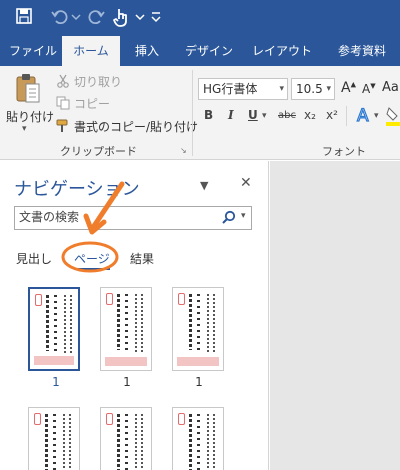 The height and width of the screenshot is (470, 400). What do you see at coordinates (98, 151) in the screenshot?
I see `clipboard-group-label: クリップボード` at bounding box center [98, 151].